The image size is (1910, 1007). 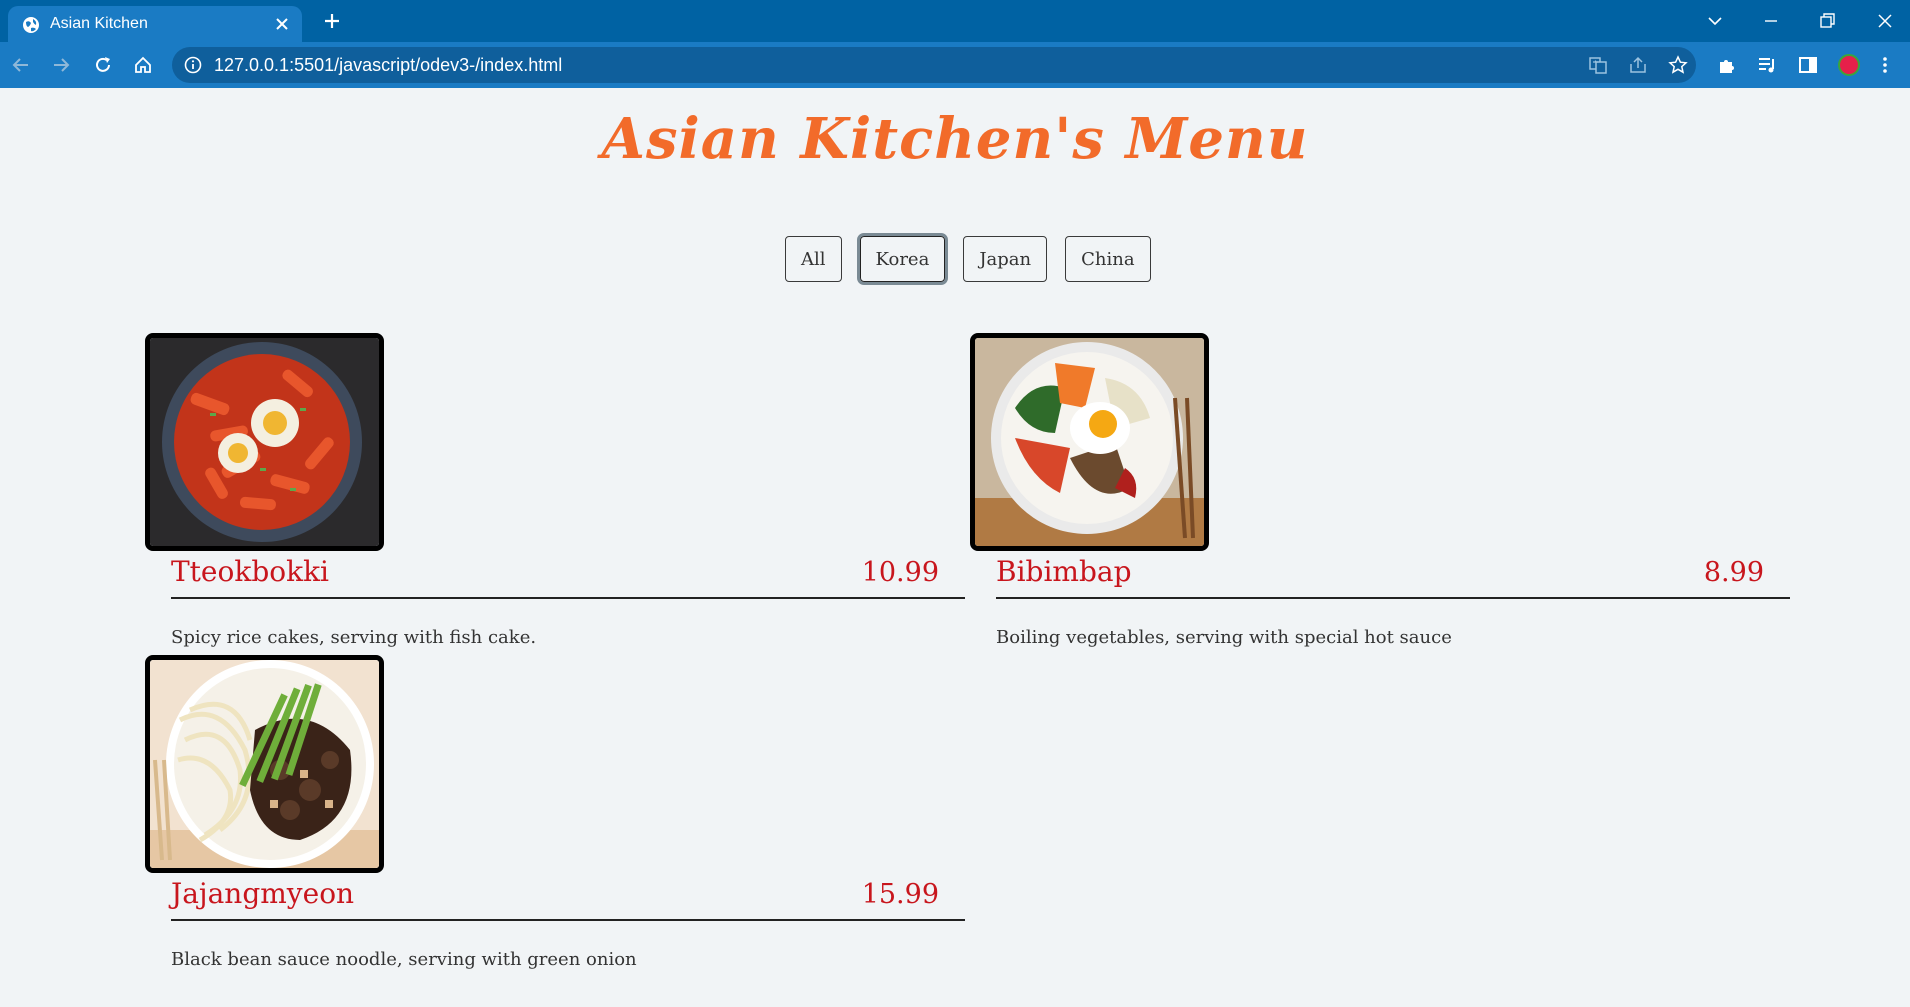 I want to click on restore-icon, so click(x=1827, y=21).